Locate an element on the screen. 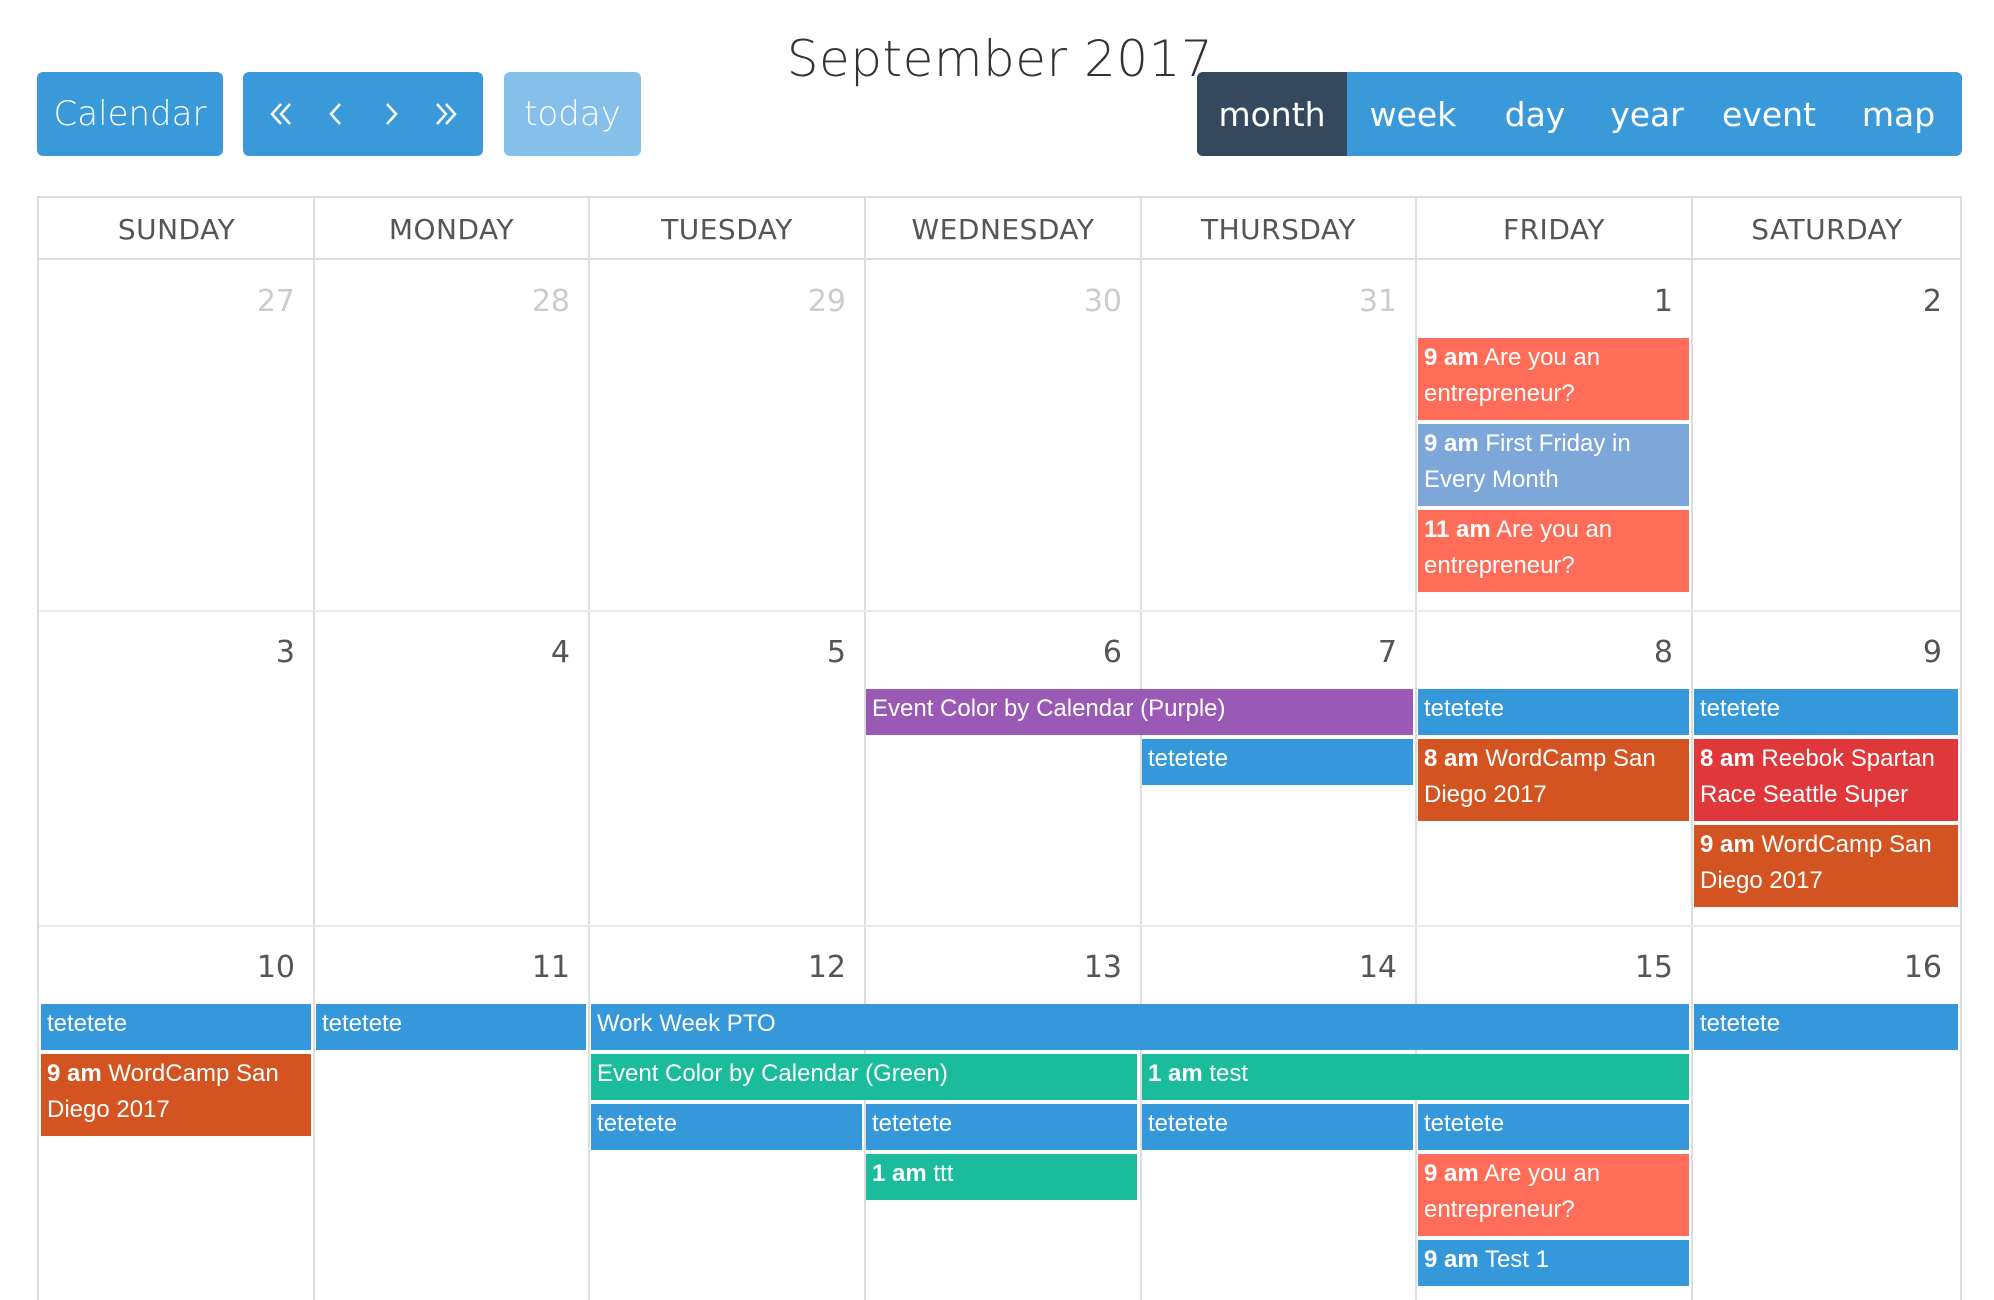  day-number: 30 is located at coordinates (1102, 301).